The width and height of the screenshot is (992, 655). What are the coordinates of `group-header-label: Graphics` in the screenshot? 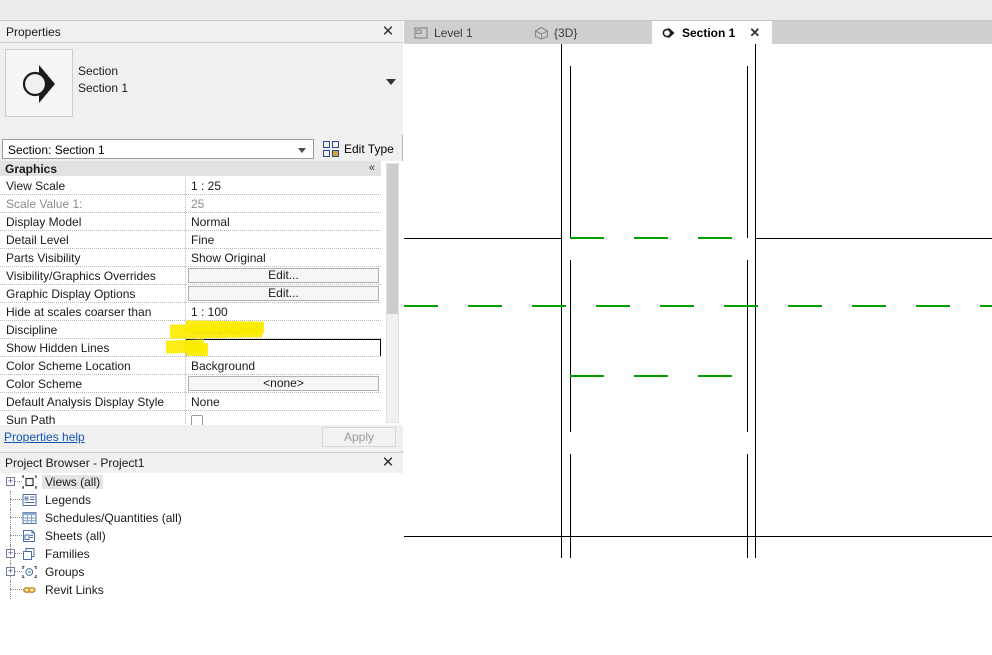 It's located at (31, 169).